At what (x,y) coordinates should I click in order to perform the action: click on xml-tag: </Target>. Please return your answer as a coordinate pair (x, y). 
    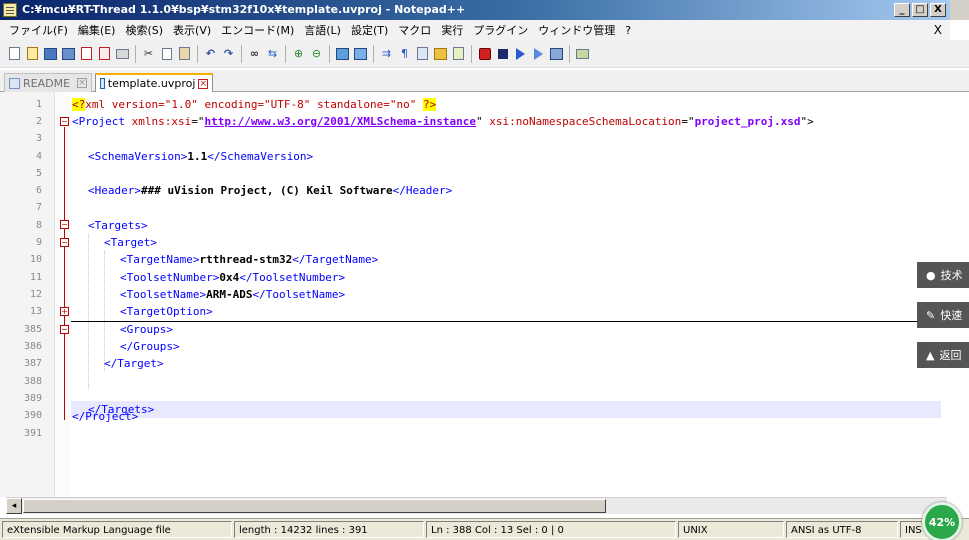
    Looking at the image, I should click on (134, 363).